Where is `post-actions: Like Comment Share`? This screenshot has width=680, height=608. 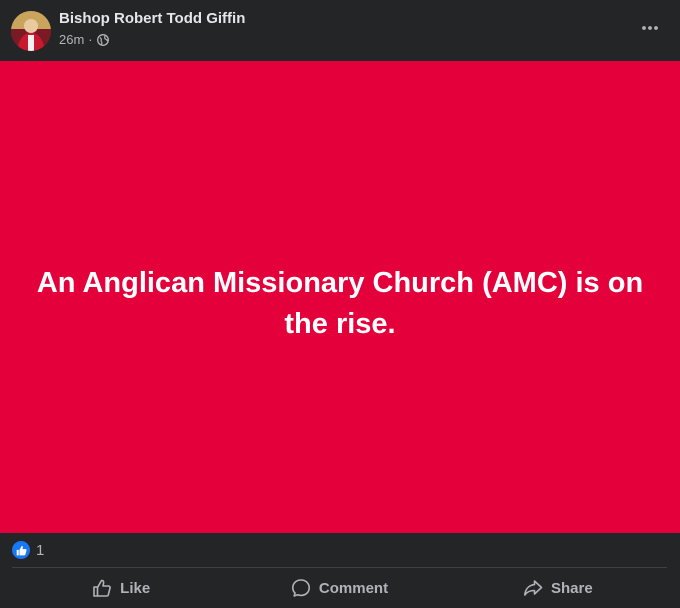
post-actions: Like Comment Share is located at coordinates (339, 588).